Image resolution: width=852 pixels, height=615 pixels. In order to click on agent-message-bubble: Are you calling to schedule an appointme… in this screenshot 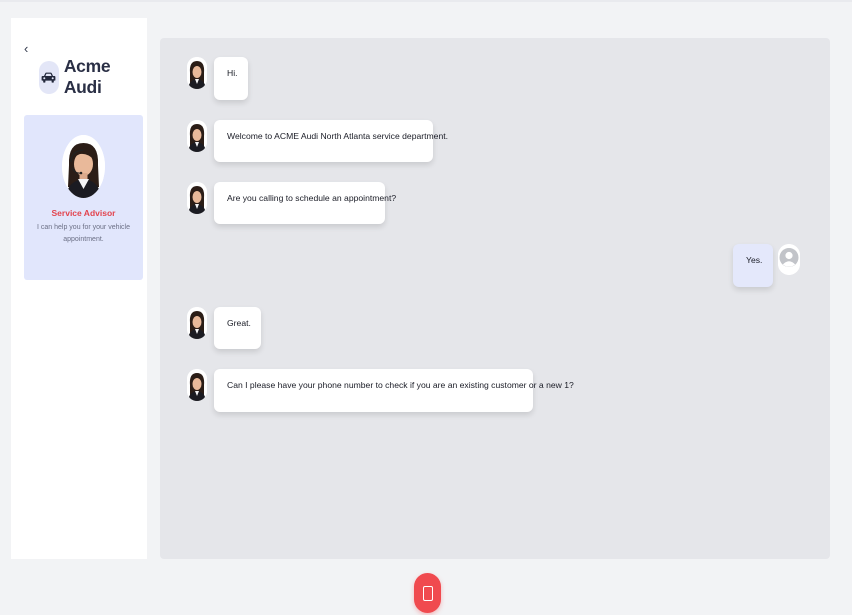, I will do `click(305, 203)`.